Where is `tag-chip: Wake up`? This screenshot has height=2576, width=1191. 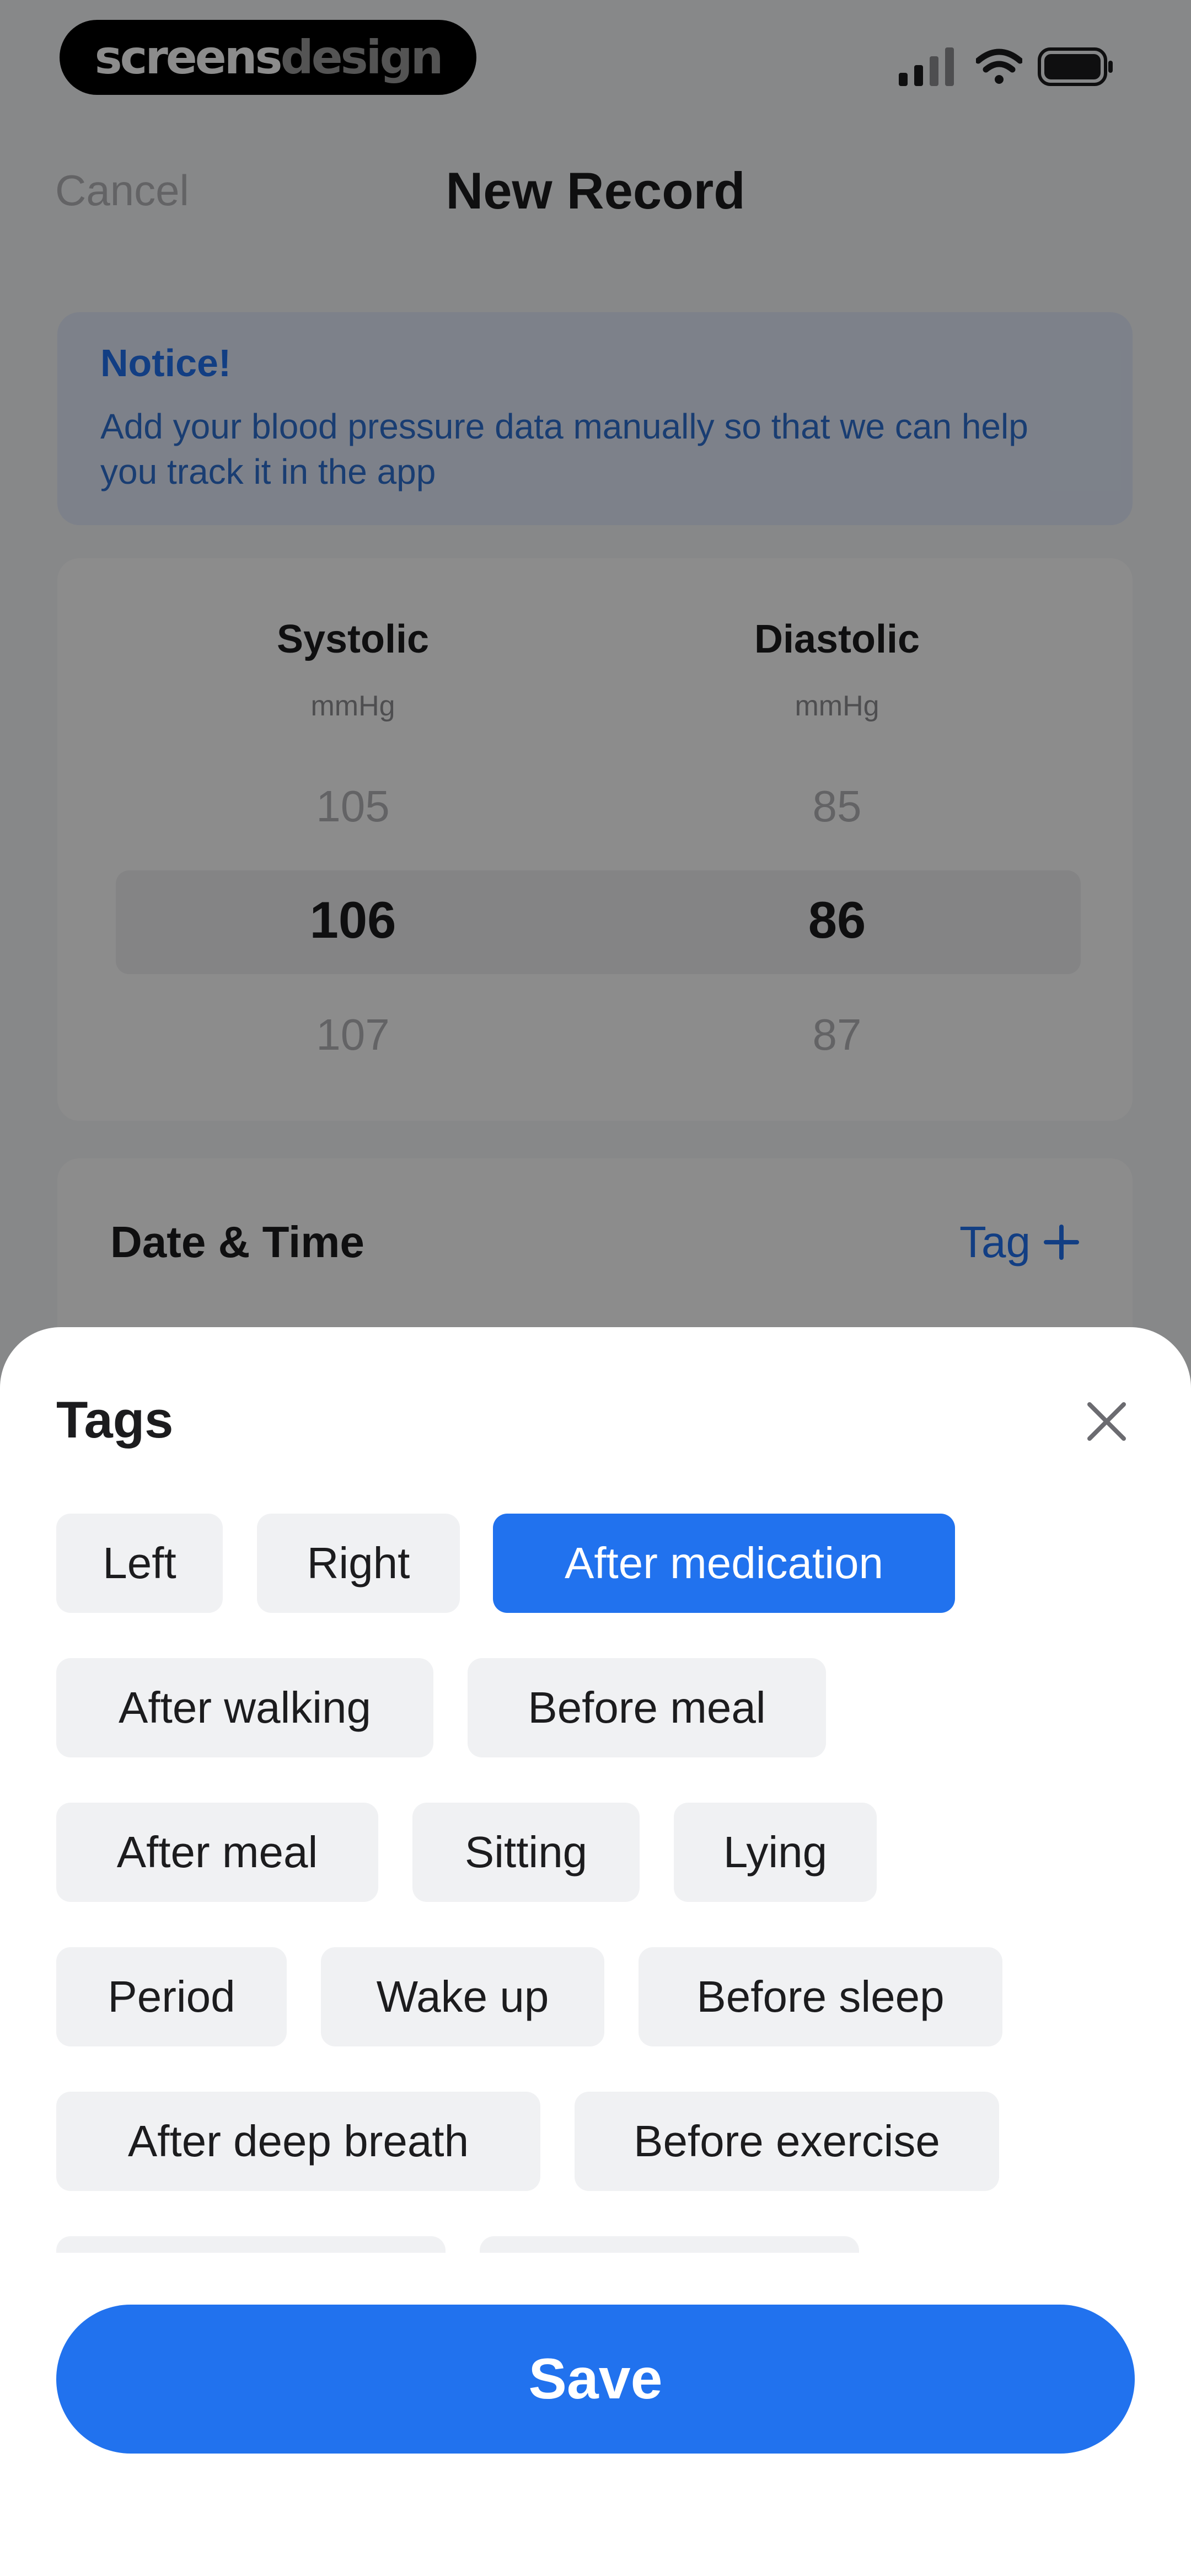
tag-chip: Wake up is located at coordinates (462, 1996).